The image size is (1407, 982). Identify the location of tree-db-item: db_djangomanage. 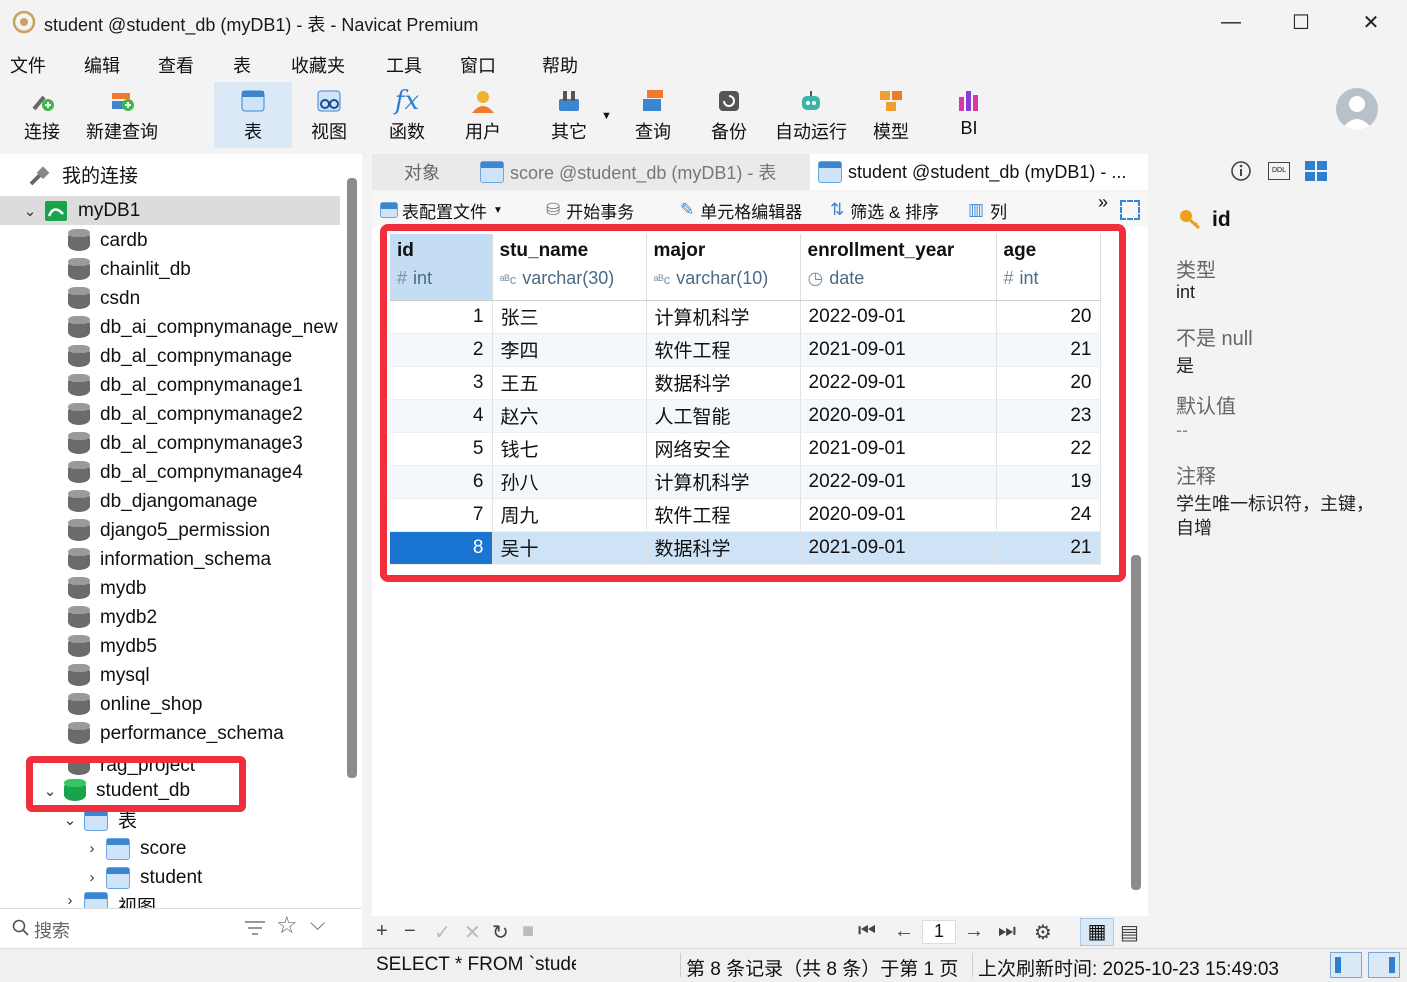
(170, 501).